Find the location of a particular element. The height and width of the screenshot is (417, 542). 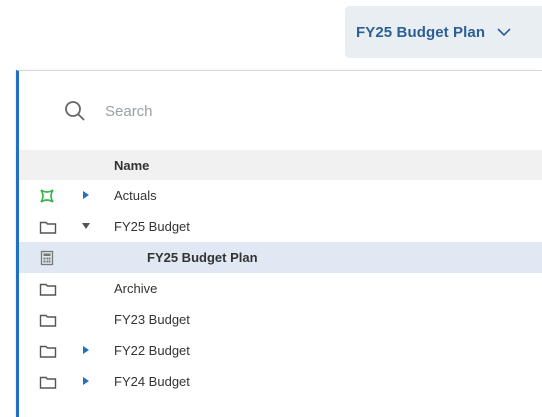

actuals-module-icon is located at coordinates (48, 196).